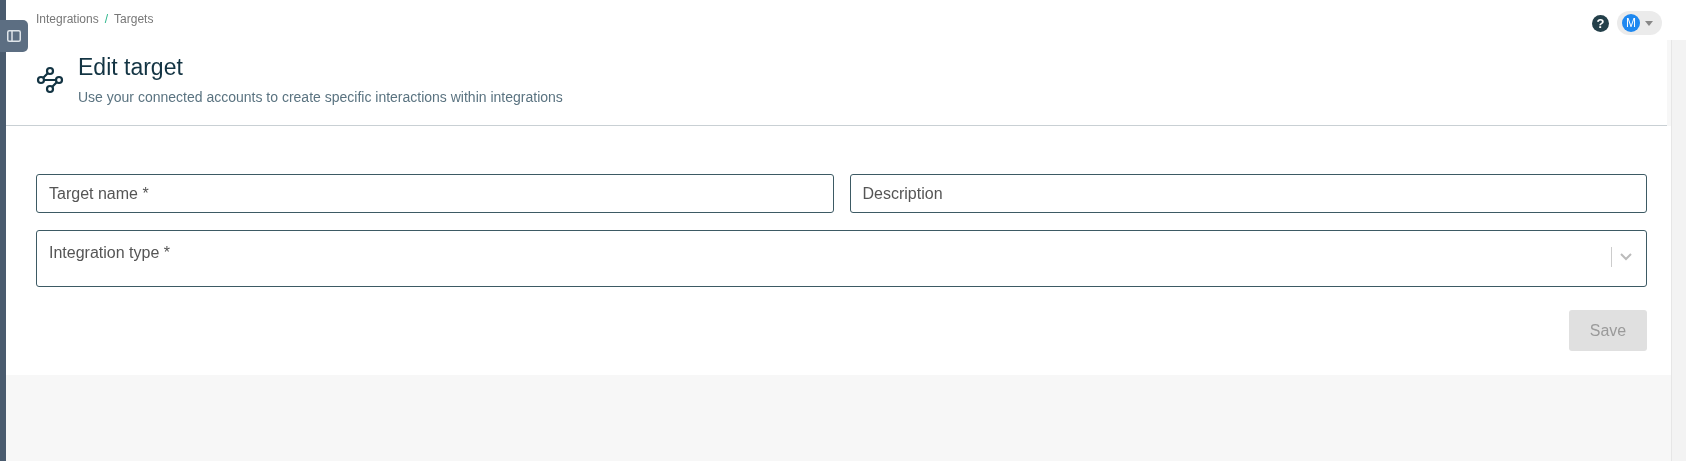  Describe the element at coordinates (1626, 257) in the screenshot. I see `chevron-down-icon` at that location.